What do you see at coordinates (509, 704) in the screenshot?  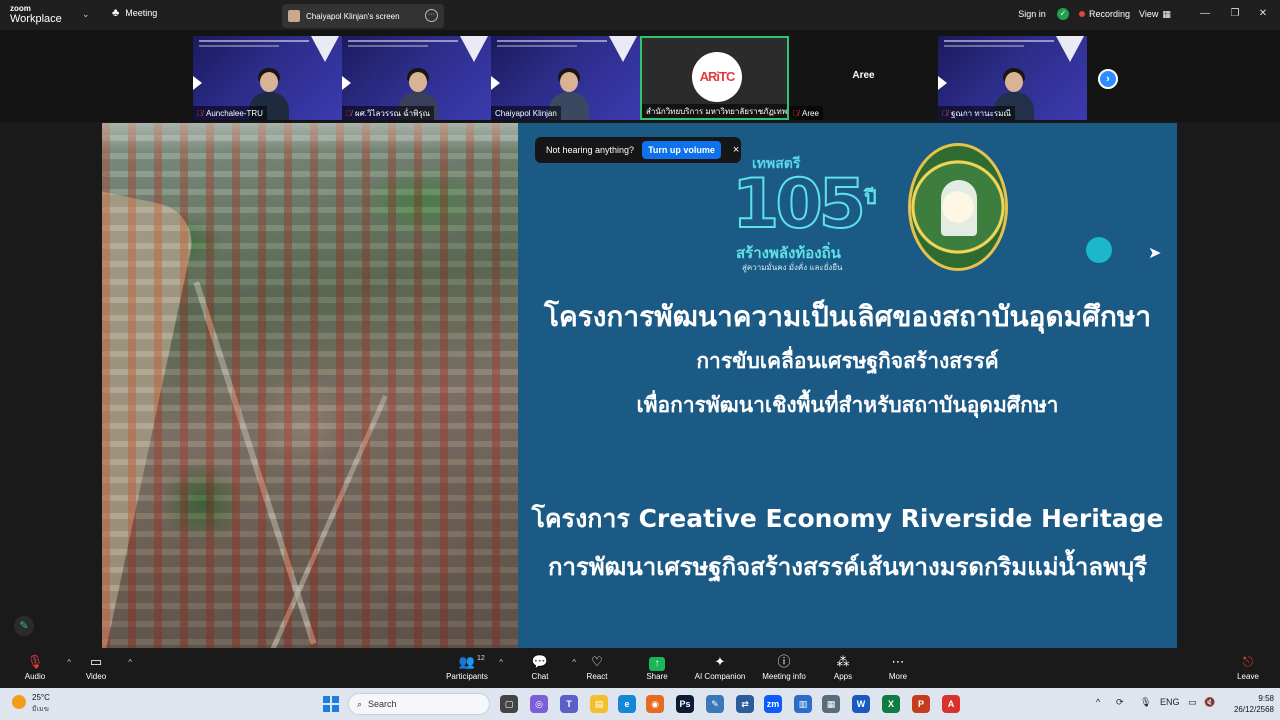 I see `task-view-icon: ▢` at bounding box center [509, 704].